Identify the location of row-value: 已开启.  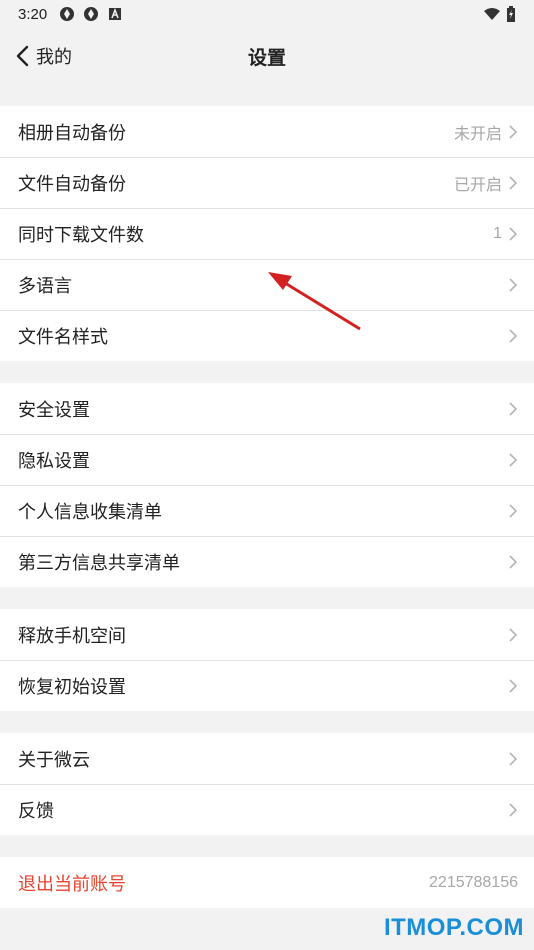
(477, 185).